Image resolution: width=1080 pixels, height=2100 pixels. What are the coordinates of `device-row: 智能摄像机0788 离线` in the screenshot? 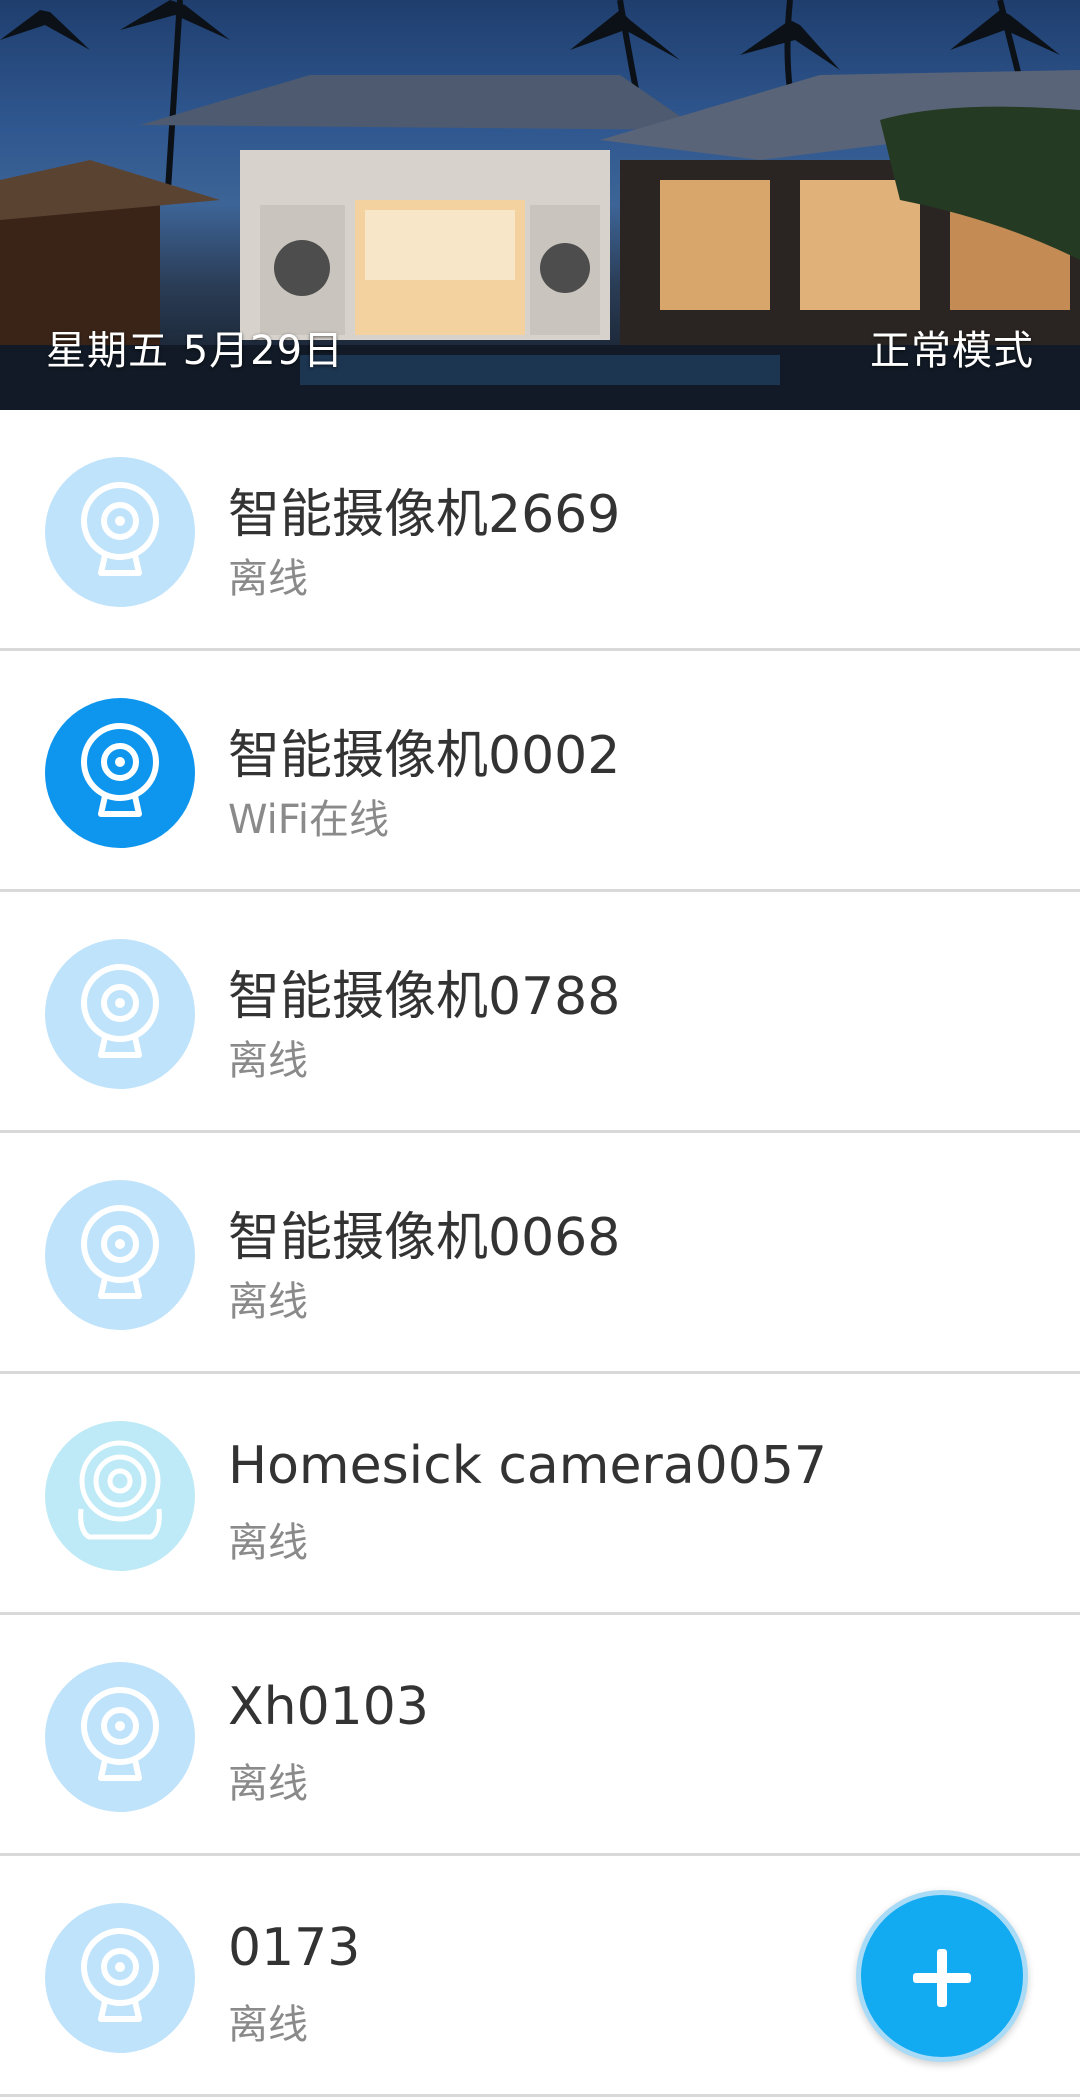 It's located at (540, 1012).